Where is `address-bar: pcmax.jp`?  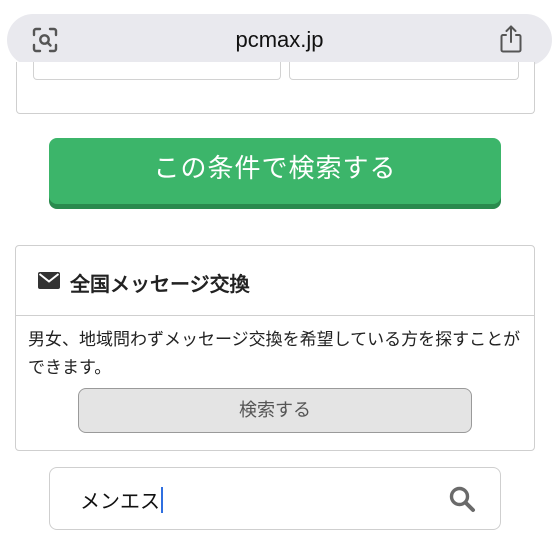
address-bar: pcmax.jp is located at coordinates (279, 40).